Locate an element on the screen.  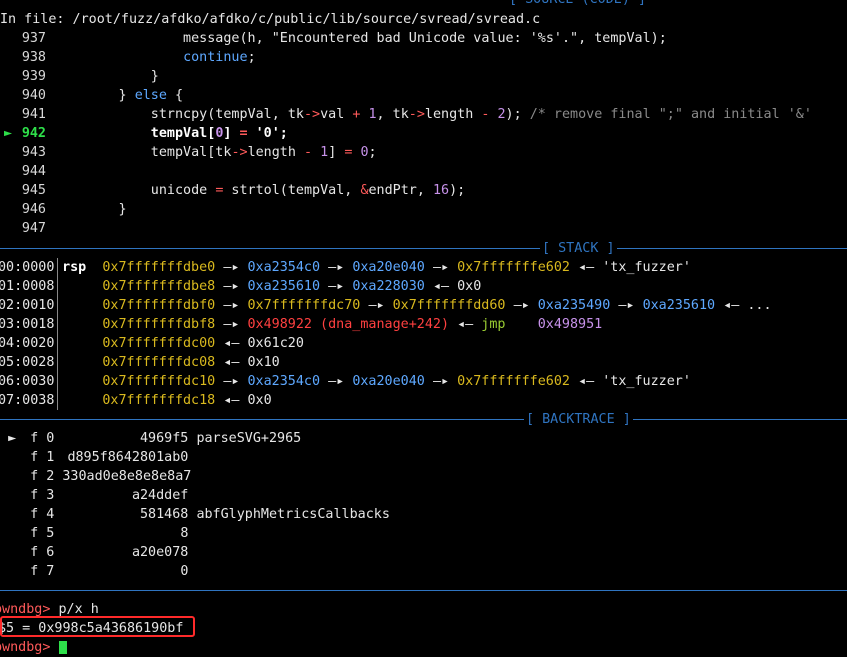
frame-index: f 1 is located at coordinates (42, 457).